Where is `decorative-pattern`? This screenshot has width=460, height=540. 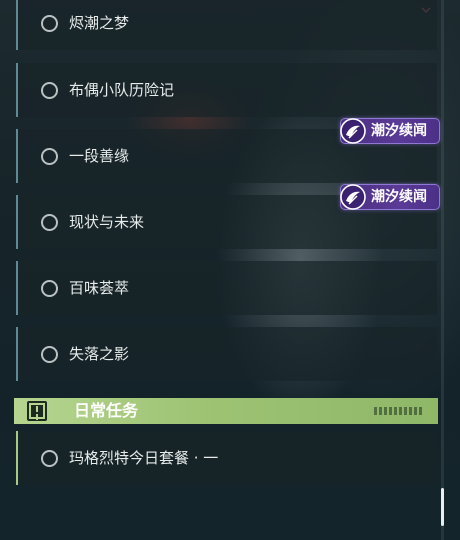
decorative-pattern is located at coordinates (399, 411).